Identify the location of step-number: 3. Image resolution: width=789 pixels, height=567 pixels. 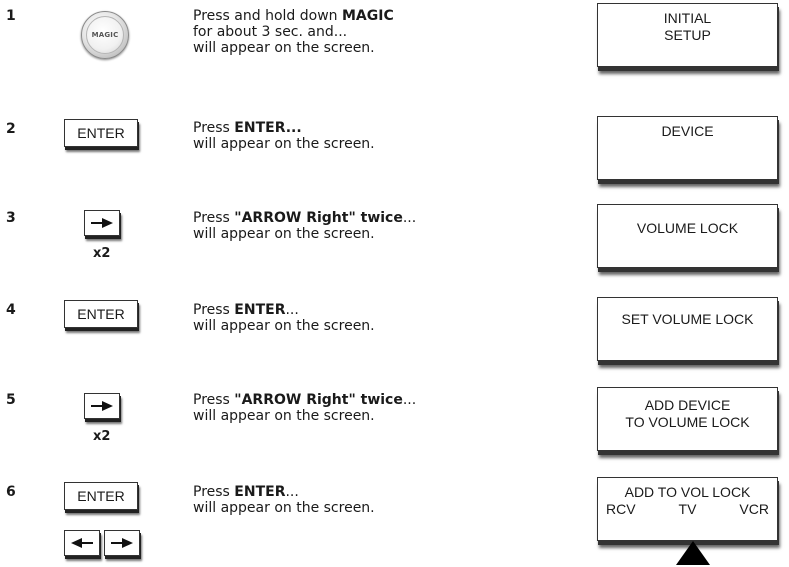
(11, 218).